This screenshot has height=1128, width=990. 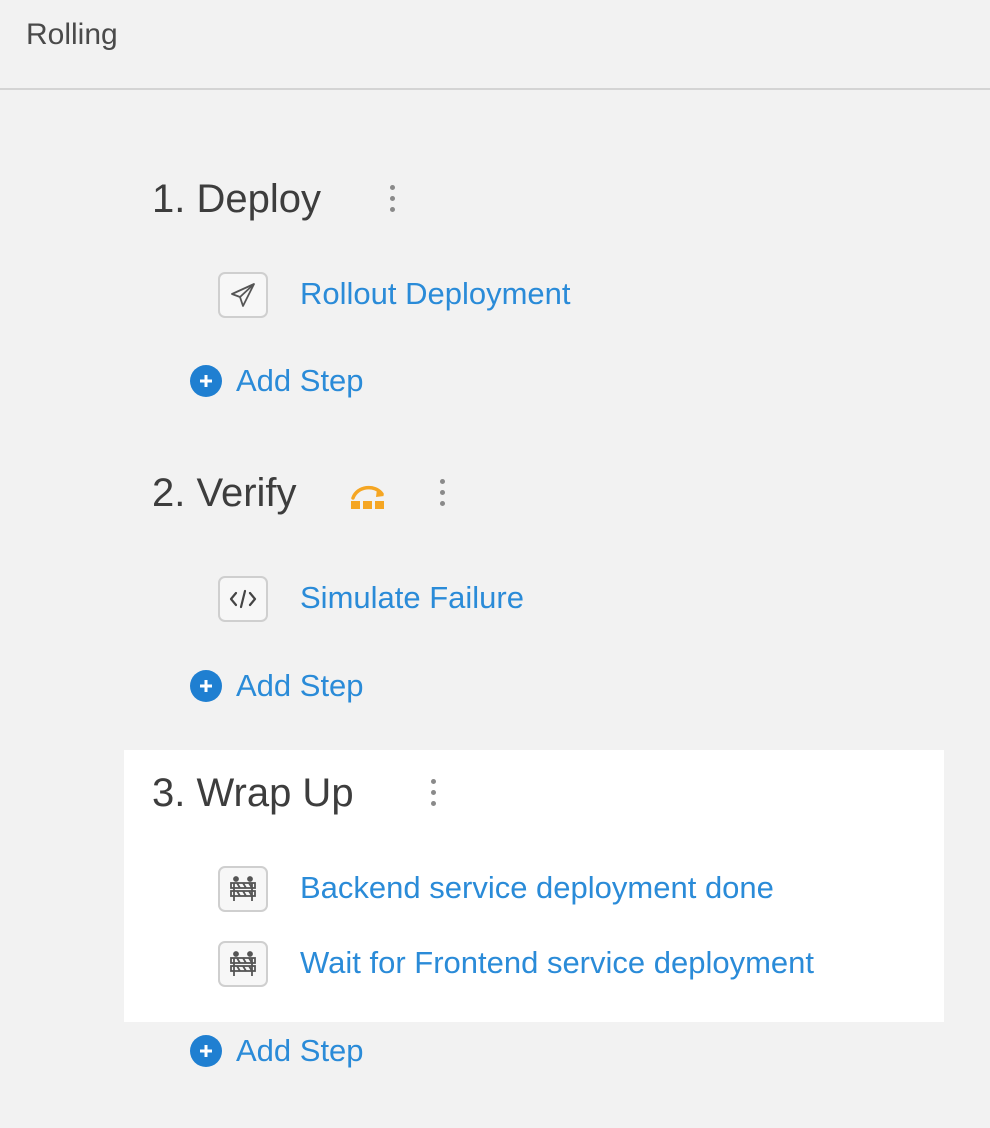 I want to click on step-link-backend-service-deployment-done: Backend service deployment done, so click(x=537, y=888).